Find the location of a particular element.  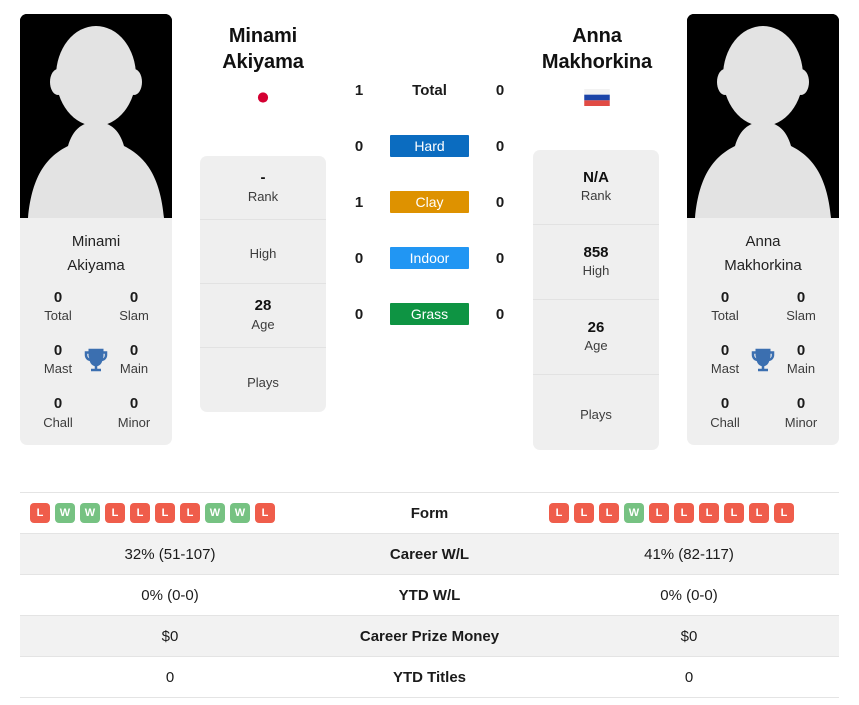

info-value: 858 is located at coordinates (596, 252).